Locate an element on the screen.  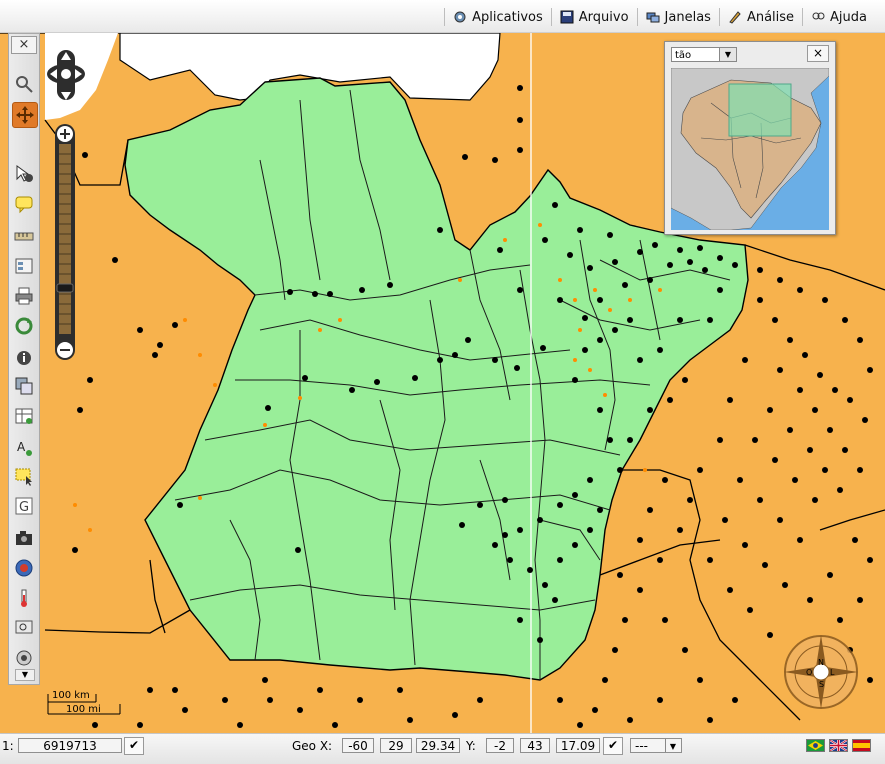
geo-x-minutes: 29 is located at coordinates (396, 745).